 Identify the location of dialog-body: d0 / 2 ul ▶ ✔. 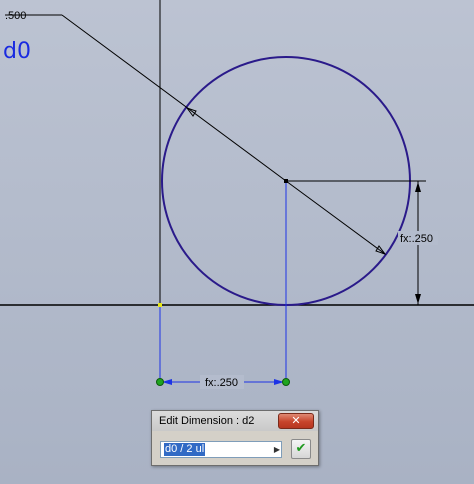
(235, 450).